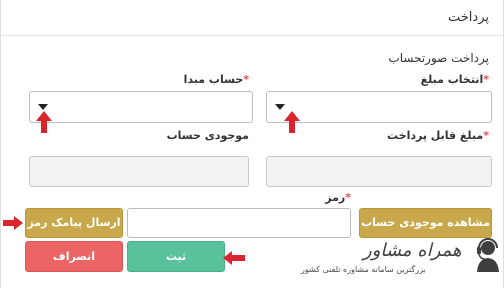 The image size is (504, 288). Describe the element at coordinates (363, 269) in the screenshot. I see `brand-tagline: بزرگترین سامانه مشاوره تلفنی کشور` at that location.